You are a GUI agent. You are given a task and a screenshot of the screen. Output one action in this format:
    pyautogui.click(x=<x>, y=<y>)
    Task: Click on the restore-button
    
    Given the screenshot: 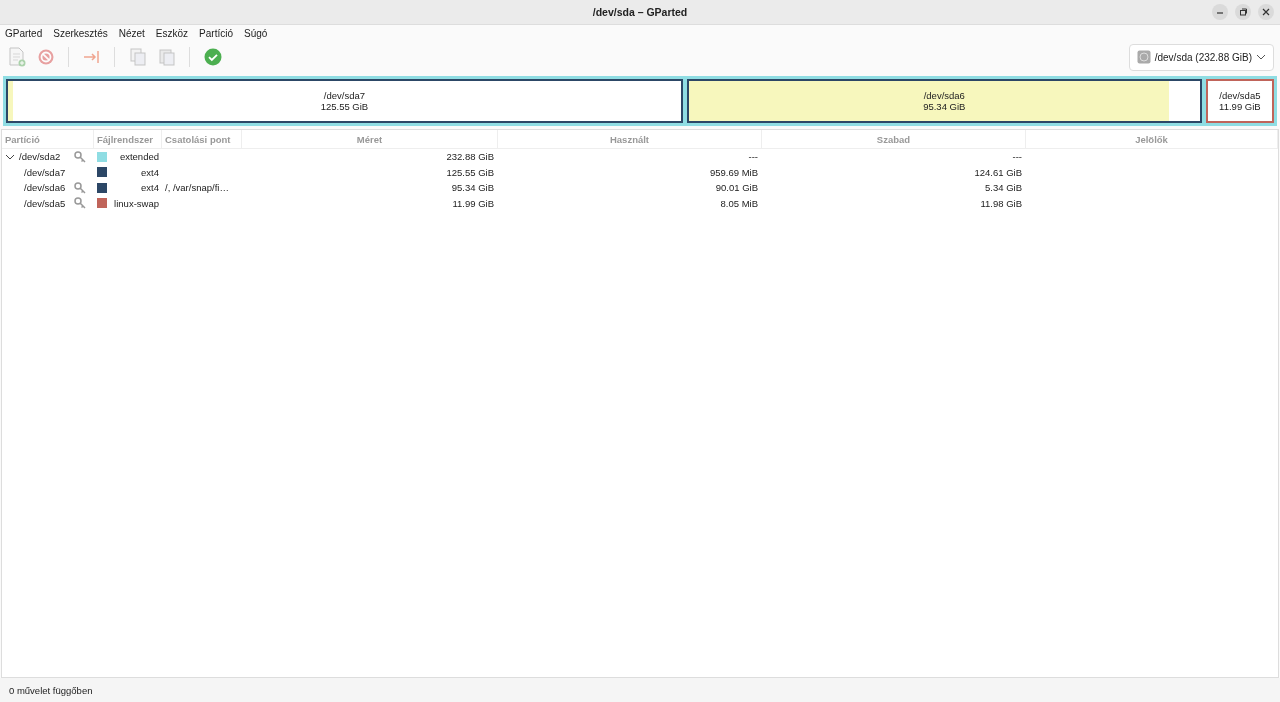 What is the action you would take?
    pyautogui.click(x=1243, y=12)
    